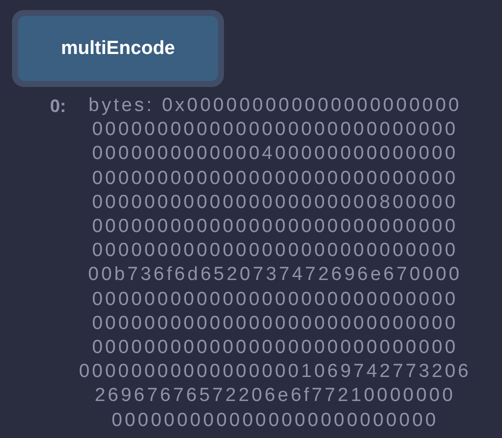 Image resolution: width=502 pixels, height=438 pixels. I want to click on output-index: 0:, so click(59, 106).